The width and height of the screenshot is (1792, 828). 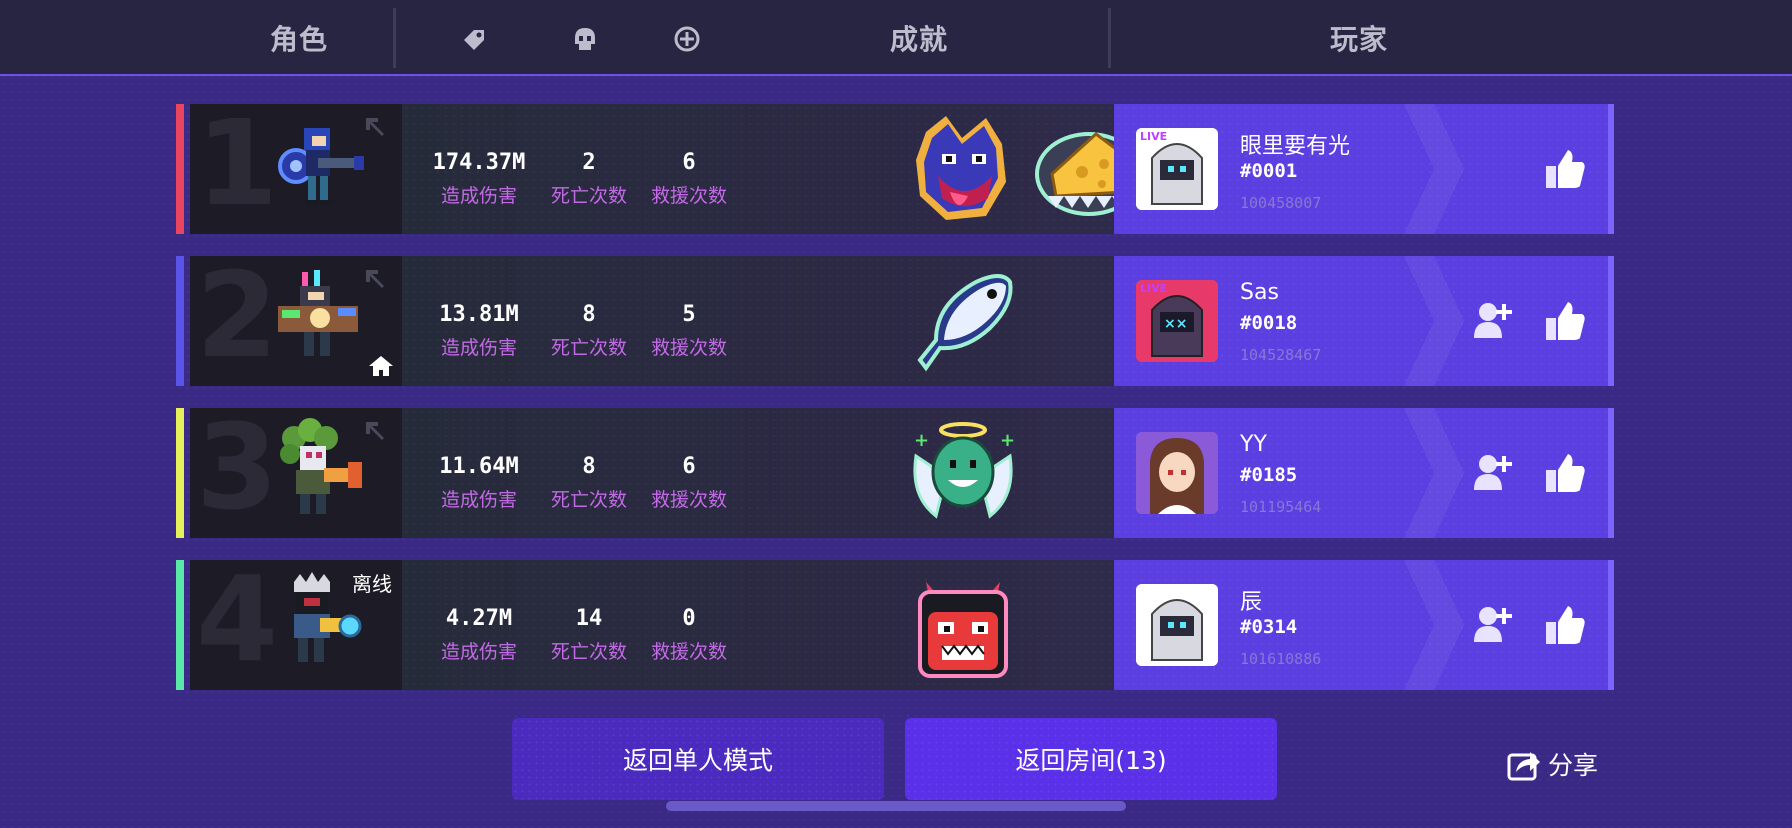 I want to click on rescues-value: 0, so click(x=689, y=618).